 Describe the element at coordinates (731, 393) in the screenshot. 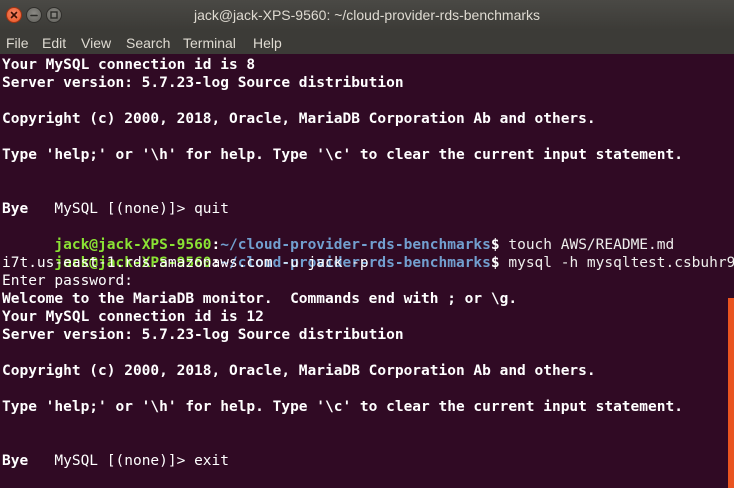

I see `scrollbar` at that location.